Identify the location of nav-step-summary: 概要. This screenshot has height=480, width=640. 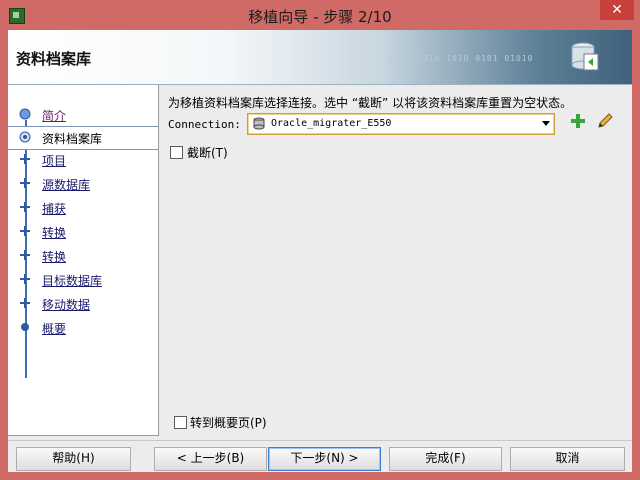
(83, 328).